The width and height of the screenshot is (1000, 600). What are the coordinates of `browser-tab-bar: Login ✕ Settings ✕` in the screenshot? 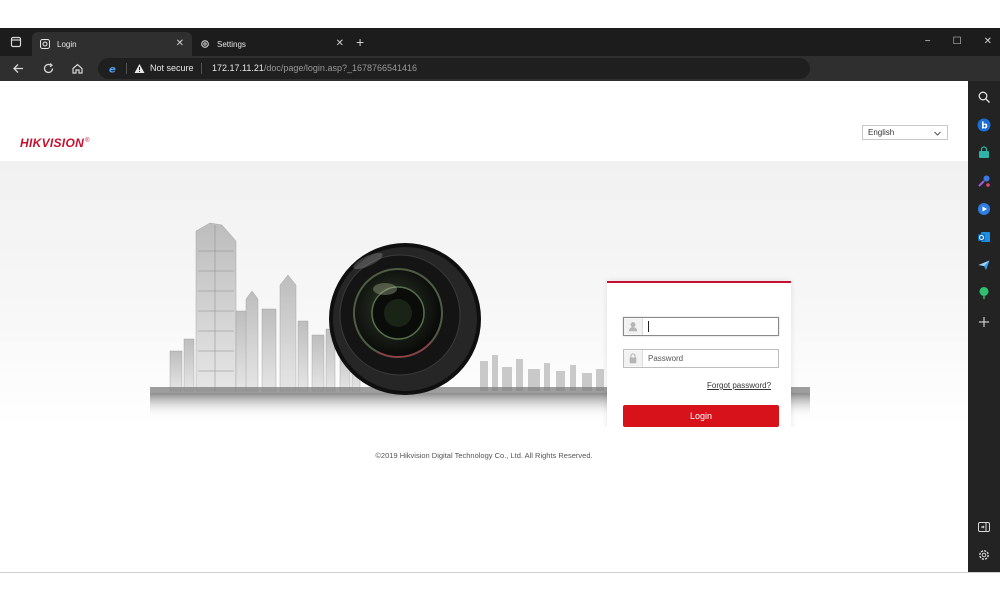 It's located at (500, 42).